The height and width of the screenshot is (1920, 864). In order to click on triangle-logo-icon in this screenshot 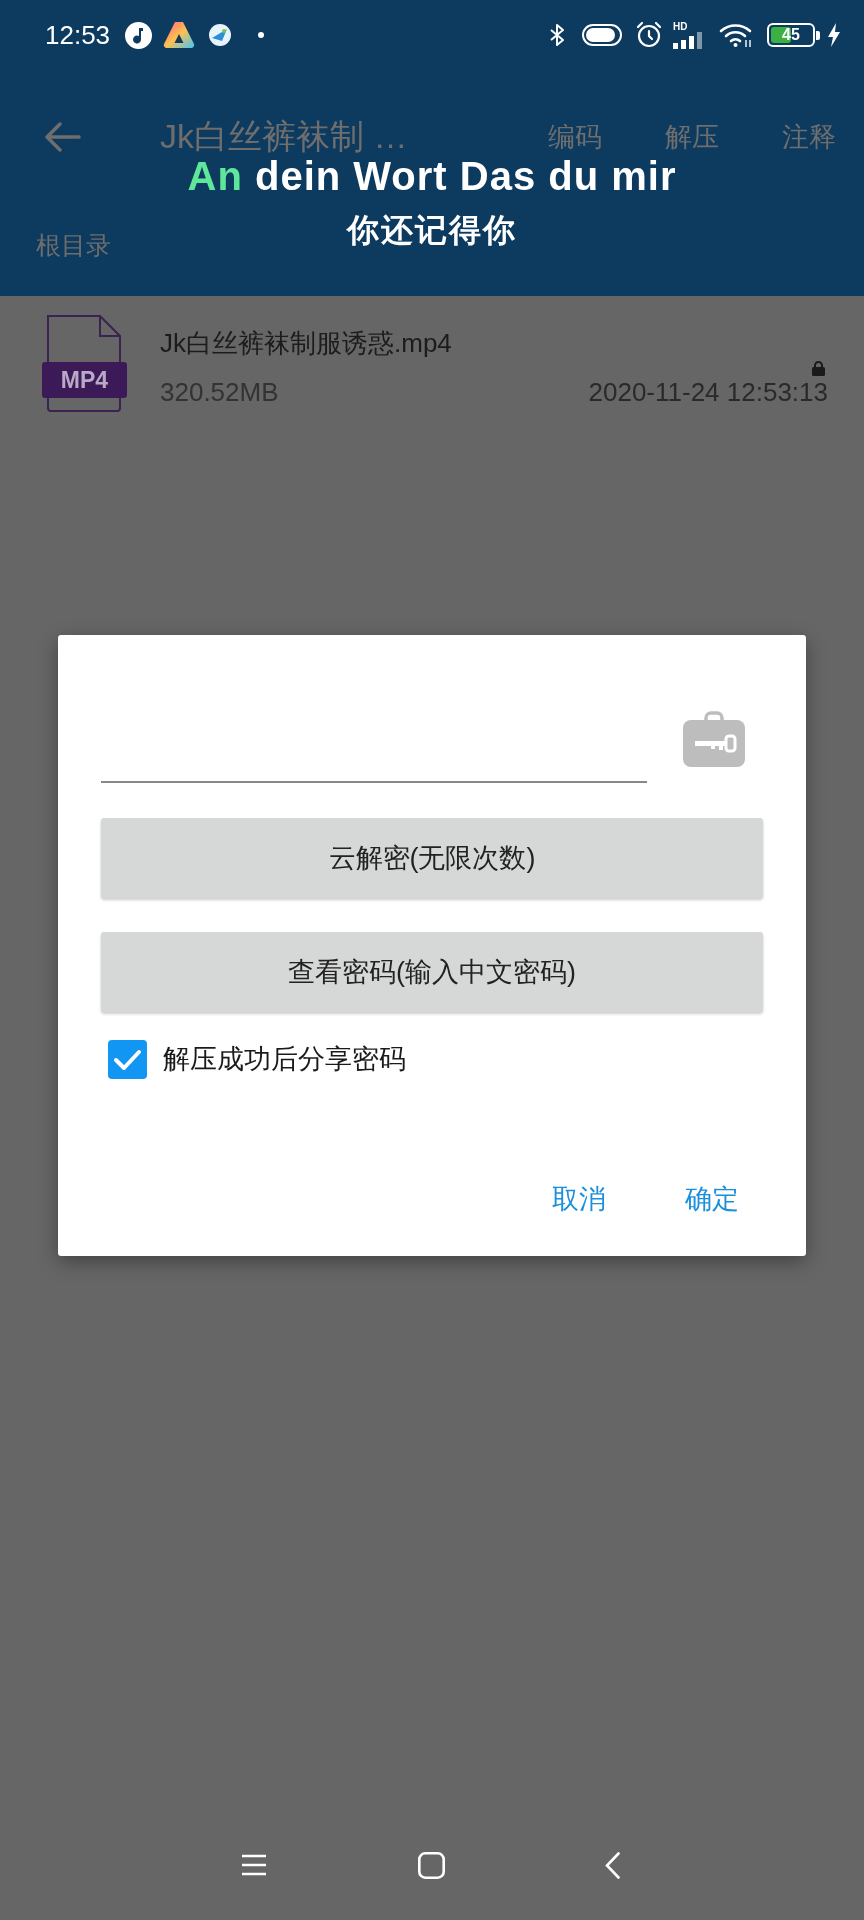, I will do `click(179, 35)`.